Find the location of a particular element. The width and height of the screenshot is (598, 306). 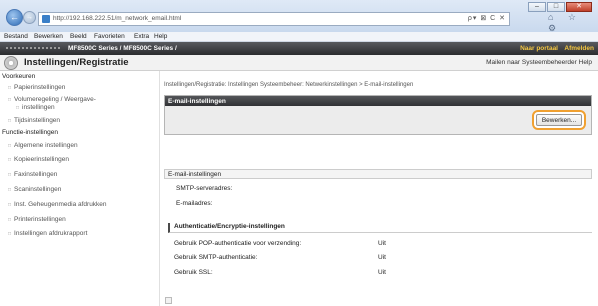

ssl-value: Uit is located at coordinates (382, 272).